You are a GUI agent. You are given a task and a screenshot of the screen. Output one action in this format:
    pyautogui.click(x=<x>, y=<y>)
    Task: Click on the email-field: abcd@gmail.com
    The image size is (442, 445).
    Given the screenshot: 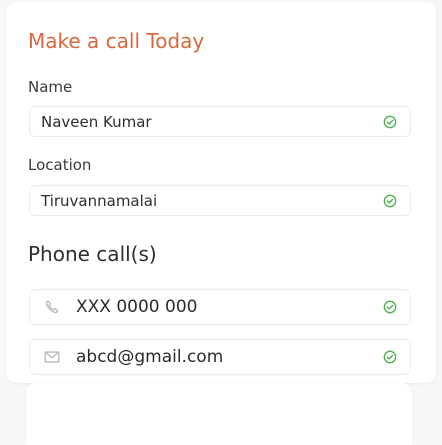 What is the action you would take?
    pyautogui.click(x=220, y=357)
    